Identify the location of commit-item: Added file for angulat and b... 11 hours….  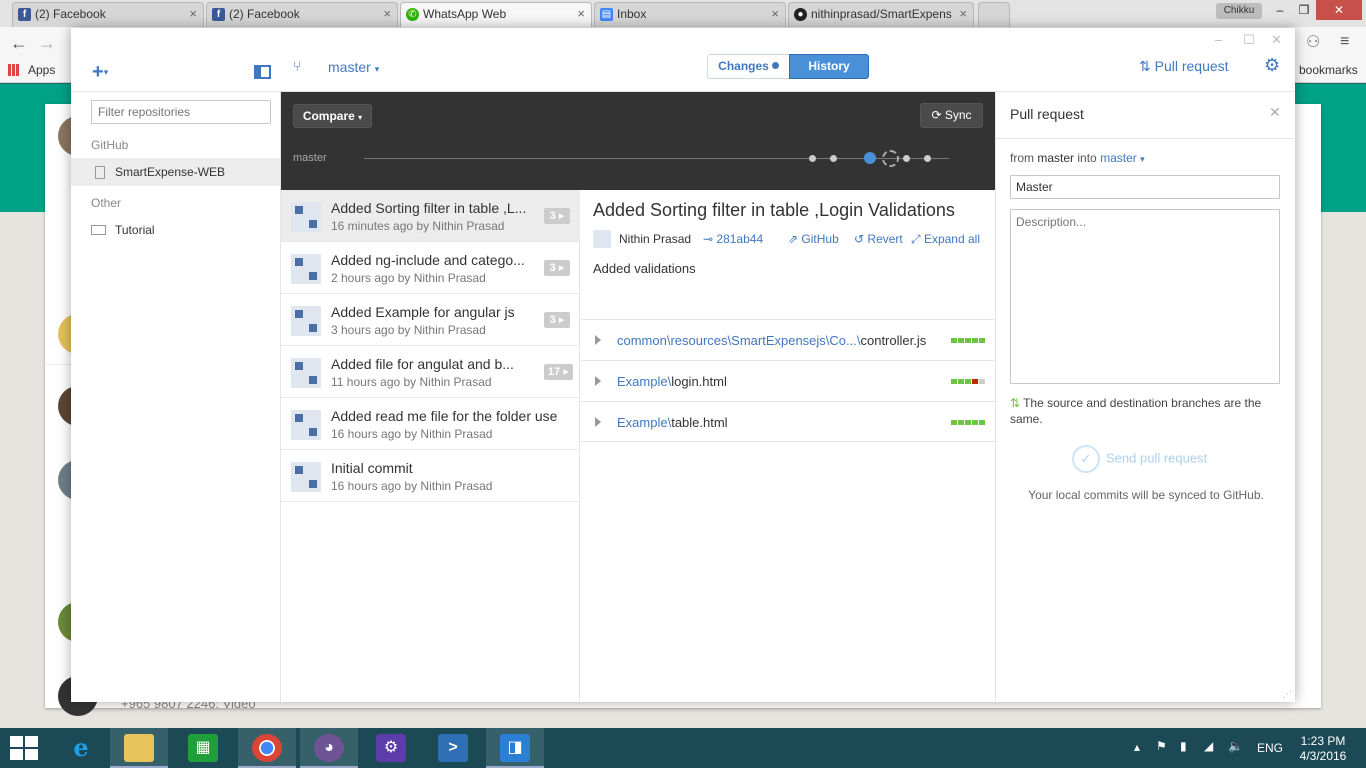
(430, 372).